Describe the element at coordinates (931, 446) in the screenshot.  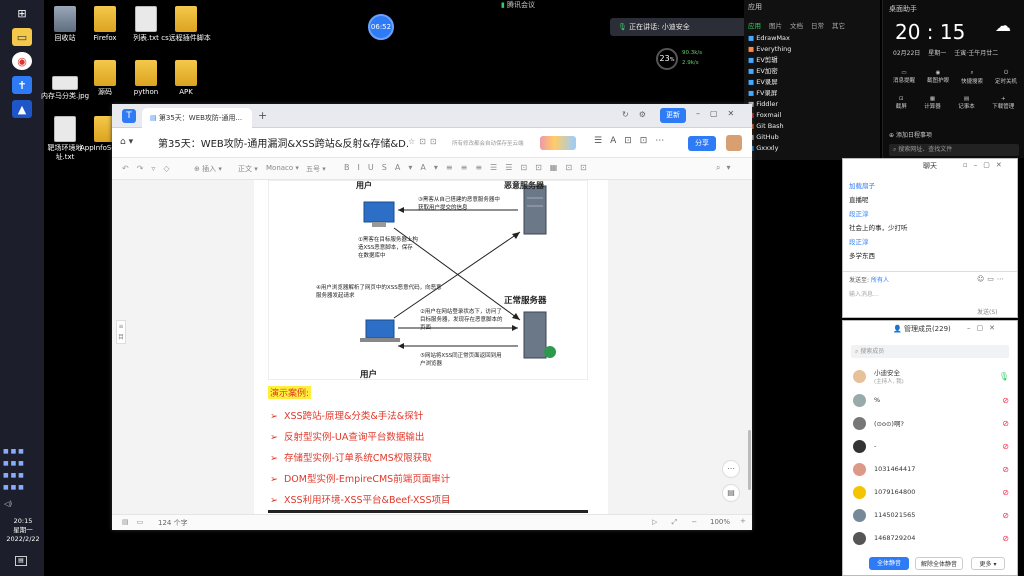
I see `member-row: - ⊘` at that location.